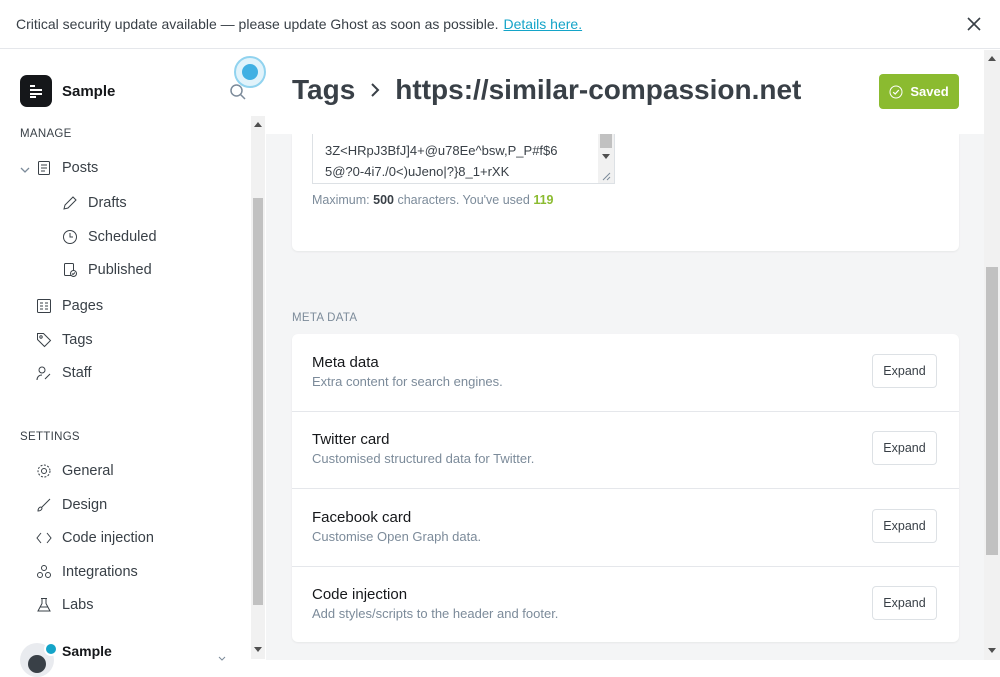 The height and width of the screenshot is (677, 1000). I want to click on meta-row-title: Facebook card, so click(362, 517).